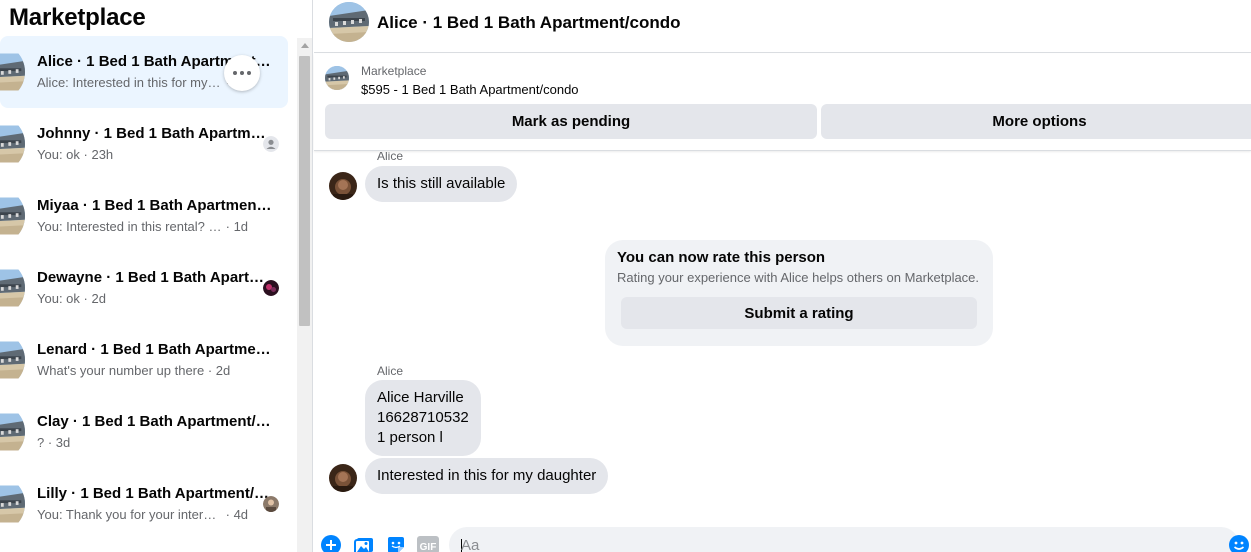 Image resolution: width=1251 pixels, height=552 pixels. What do you see at coordinates (154, 205) in the screenshot?
I see `conversation-name: Miyaa · 1 Bed 1 Bath Apartment/condo` at bounding box center [154, 205].